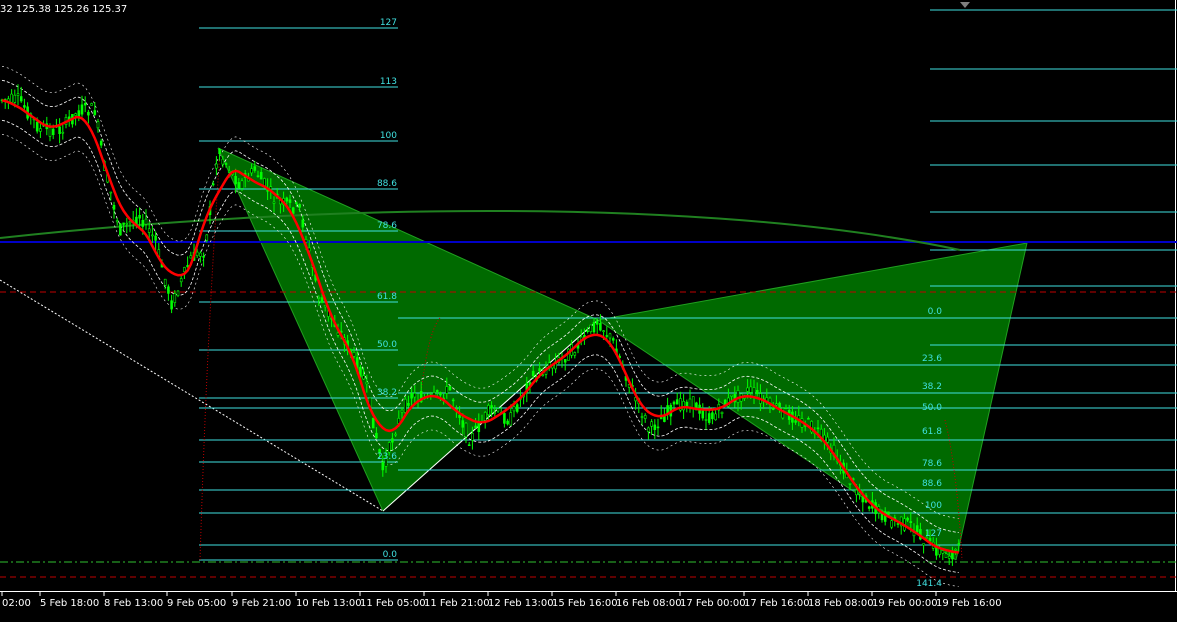 This screenshot has height=622, width=1177. I want to click on fib-right-label: 141.4, so click(929, 584).